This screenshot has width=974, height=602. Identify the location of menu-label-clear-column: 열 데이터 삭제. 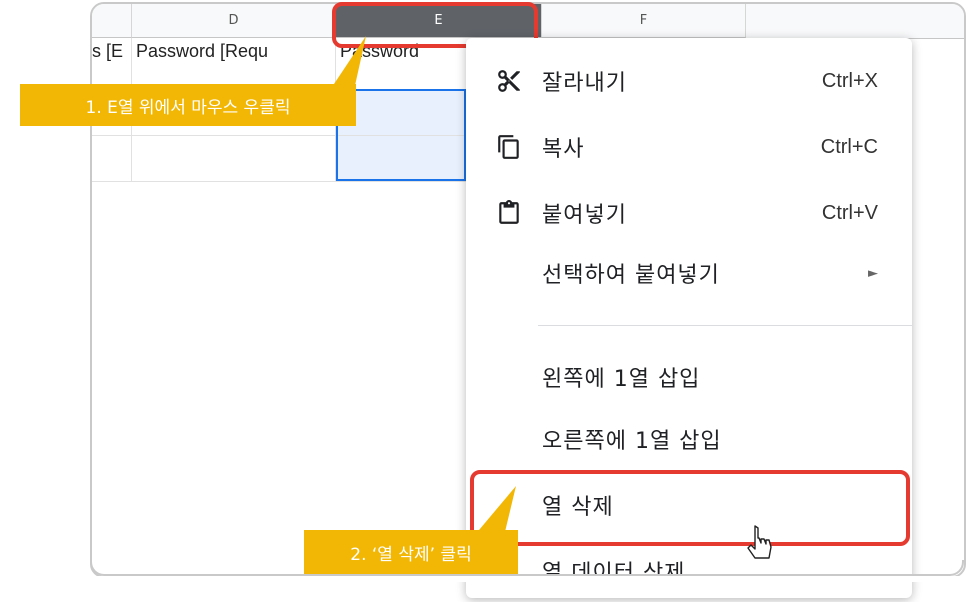
(614, 573).